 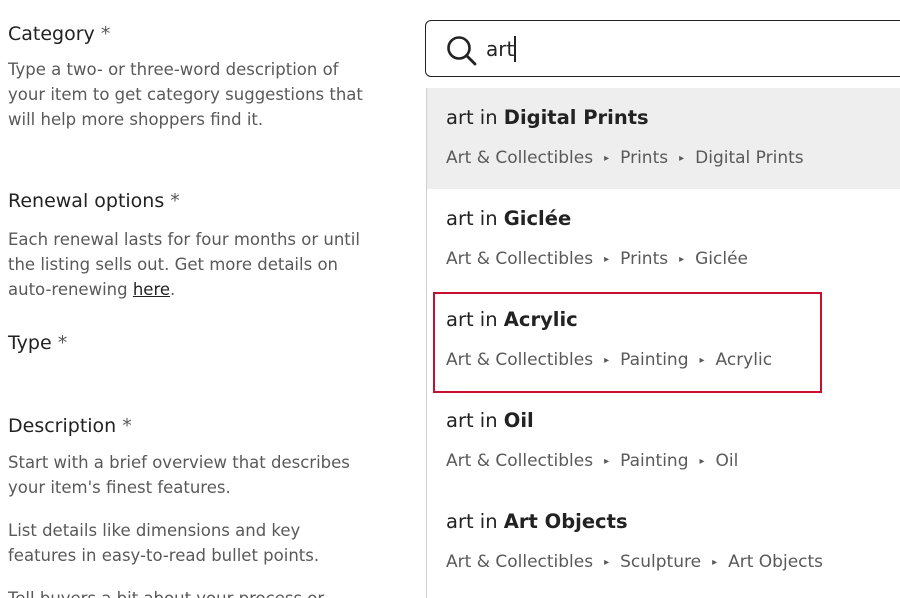 What do you see at coordinates (490, 420) in the screenshot?
I see `suggestion-title: art in Oil` at bounding box center [490, 420].